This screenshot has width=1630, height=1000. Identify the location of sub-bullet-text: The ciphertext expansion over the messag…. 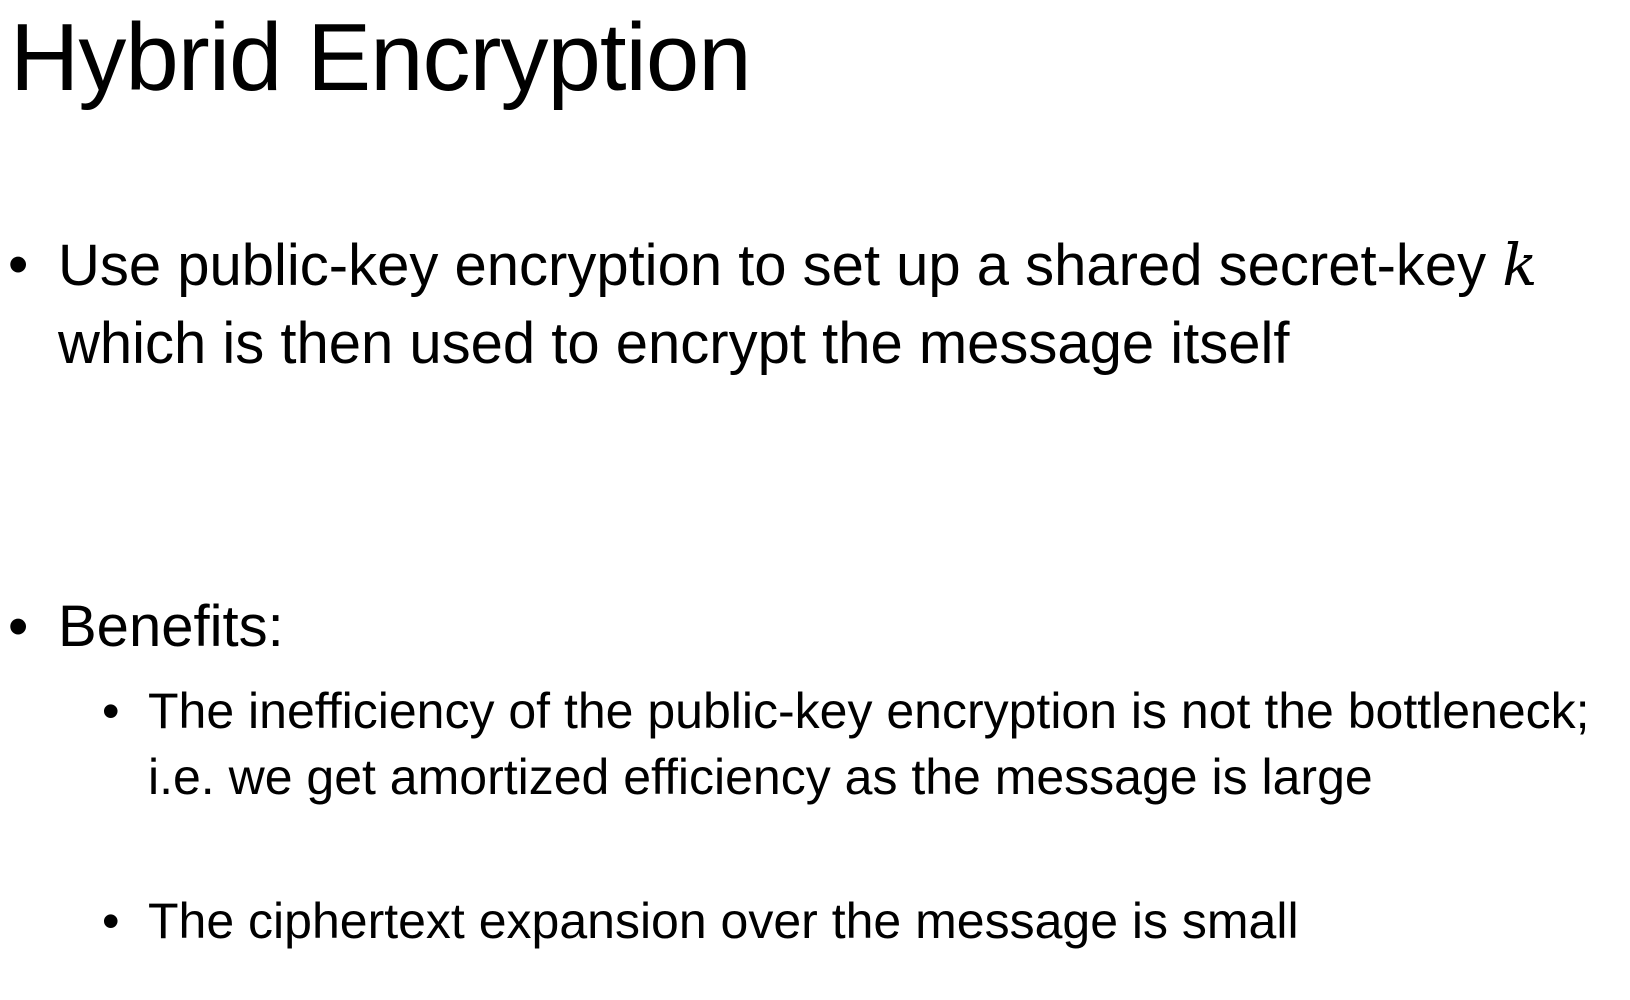
(723, 921).